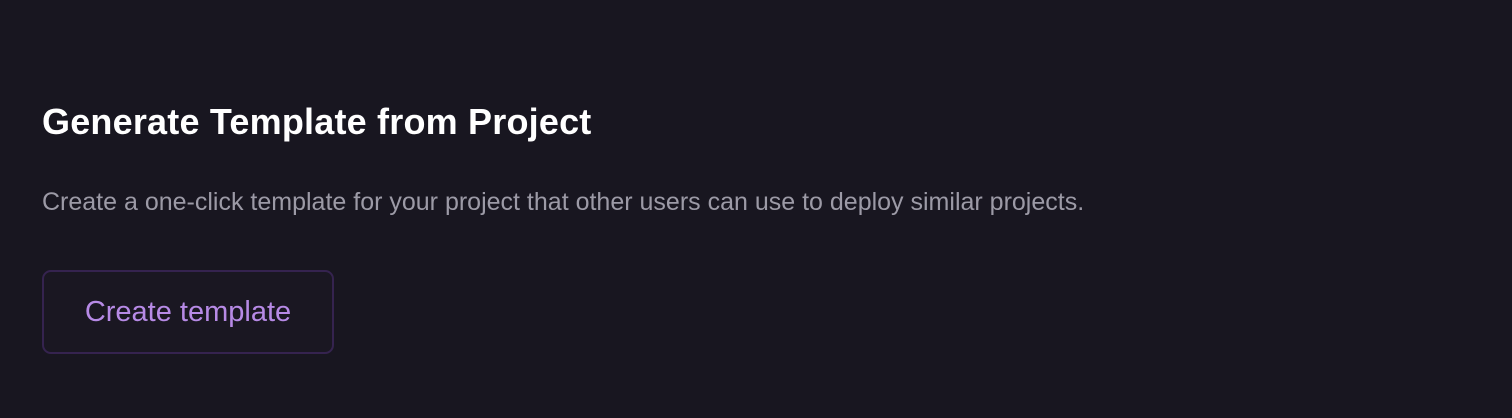  Describe the element at coordinates (188, 312) in the screenshot. I see `create-template-button: Create template` at that location.